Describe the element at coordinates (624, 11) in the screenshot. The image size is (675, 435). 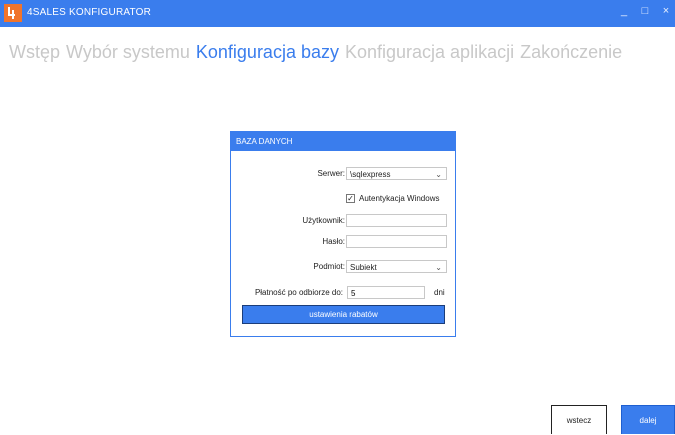
I see `minimize-button: _` at that location.